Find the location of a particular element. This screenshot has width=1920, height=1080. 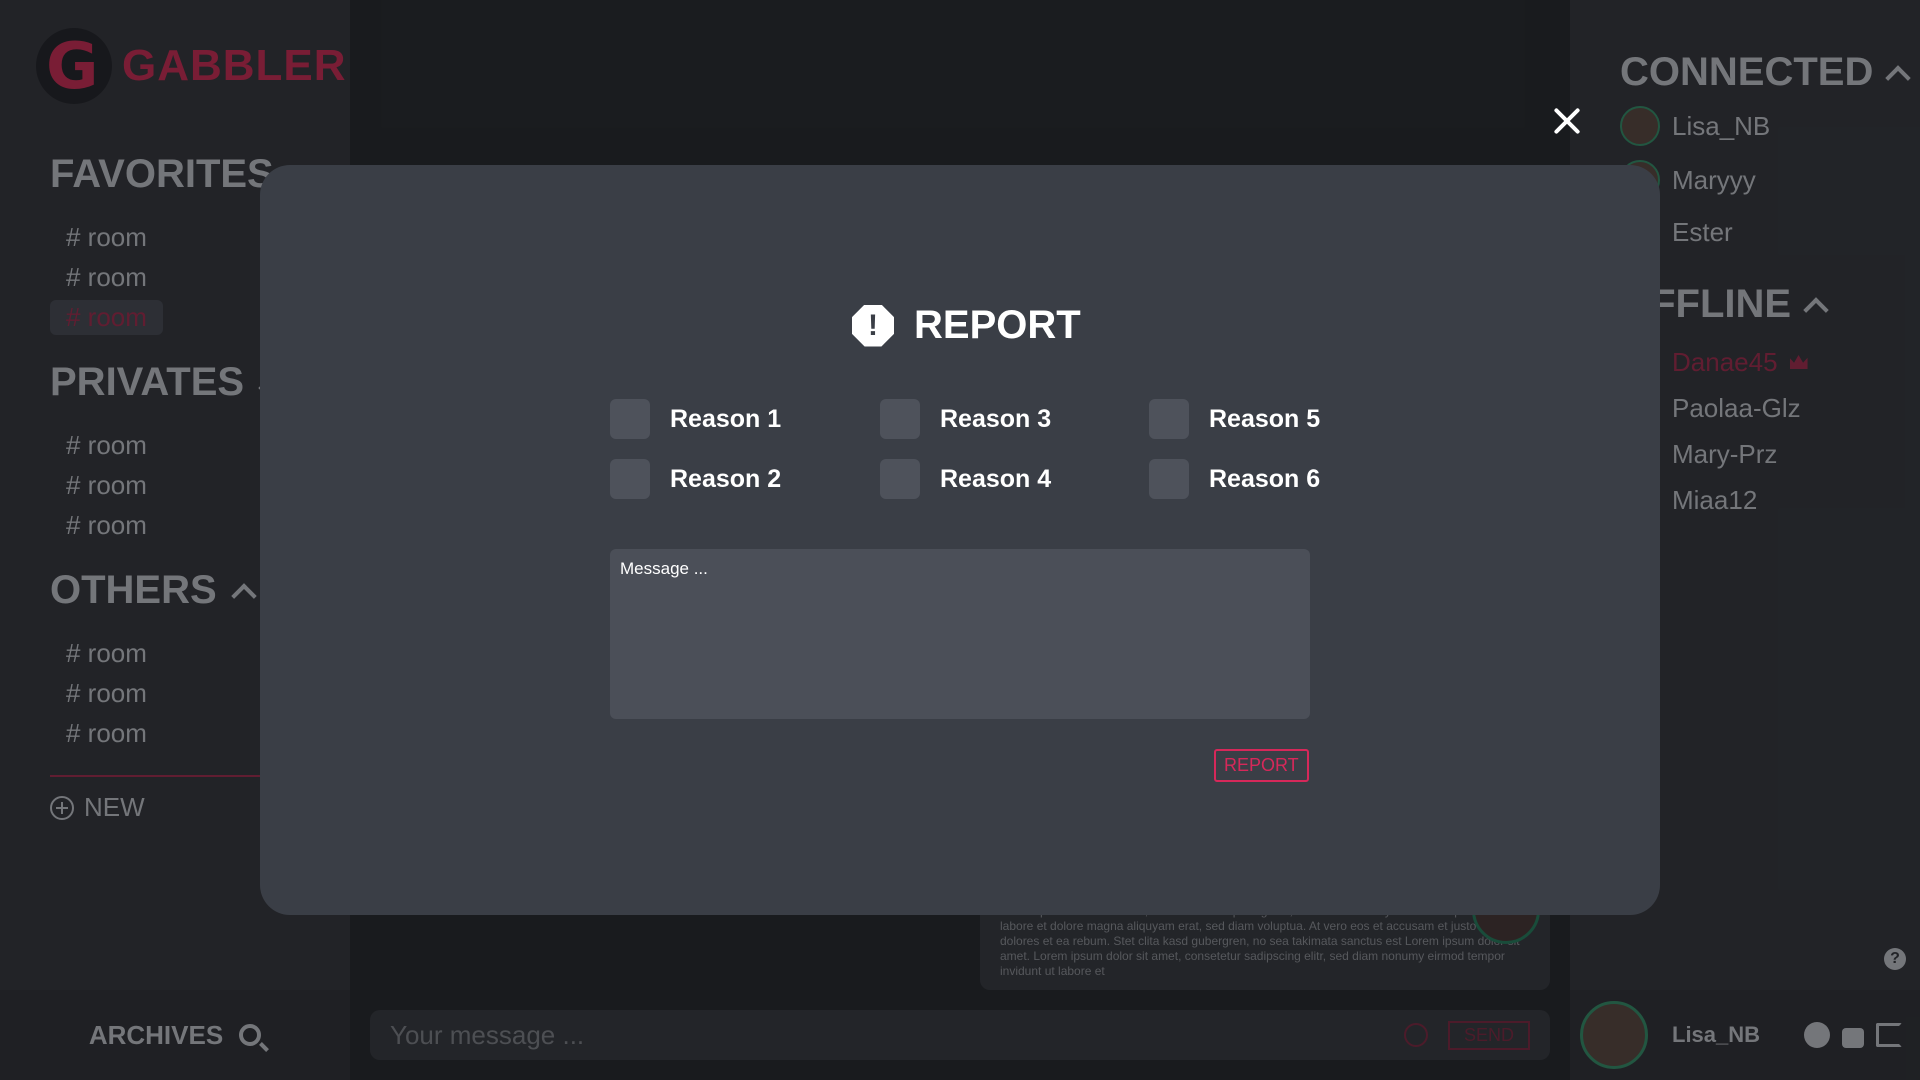

modal-title: REPORT is located at coordinates (997, 325).